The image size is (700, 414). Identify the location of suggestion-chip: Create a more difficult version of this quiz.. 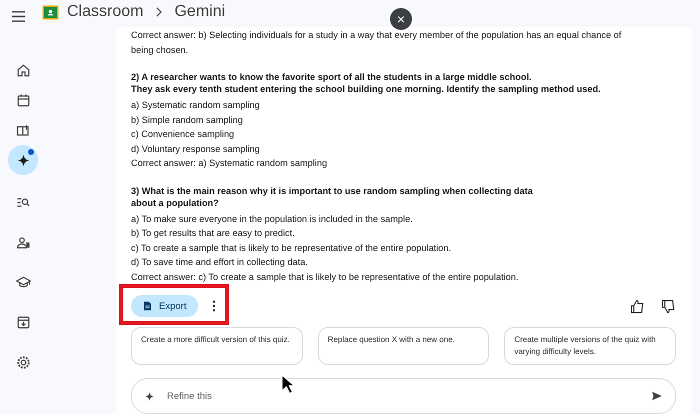
(217, 346).